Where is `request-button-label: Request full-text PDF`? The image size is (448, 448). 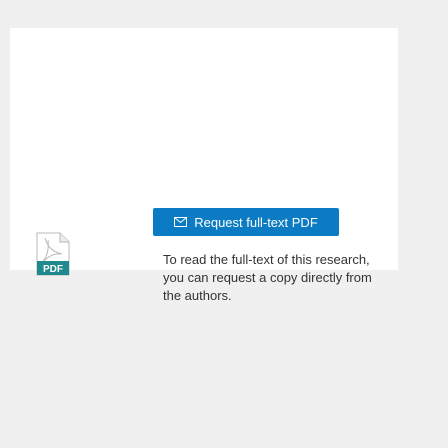
request-button-label: Request full-text PDF is located at coordinates (256, 222).